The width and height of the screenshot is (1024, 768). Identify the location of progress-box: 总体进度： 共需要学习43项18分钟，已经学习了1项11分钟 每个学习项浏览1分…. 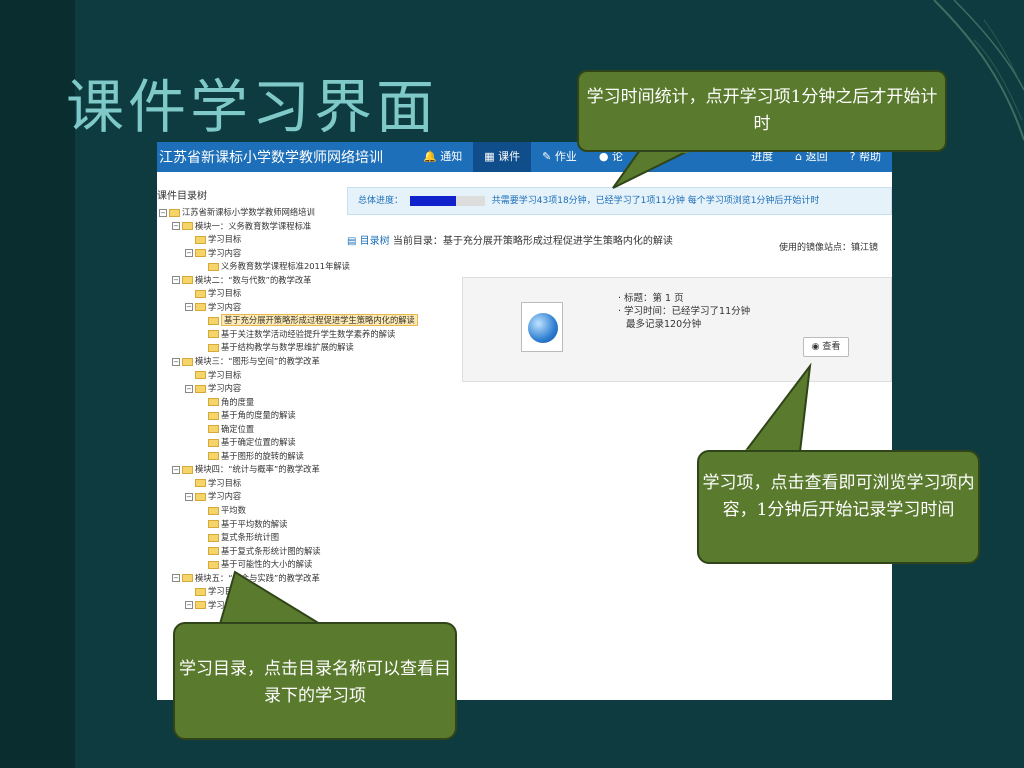
(619, 201).